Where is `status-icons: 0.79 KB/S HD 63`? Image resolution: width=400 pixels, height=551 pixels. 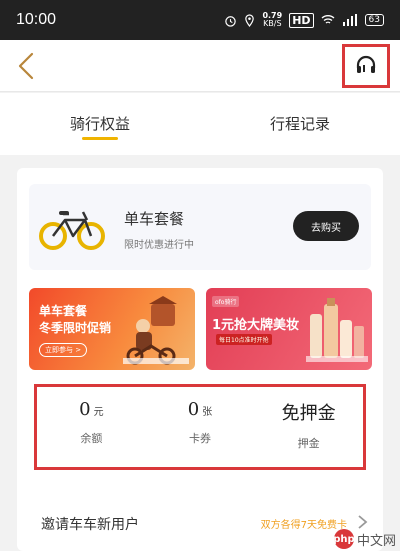
status-icons: 0.79 KB/S HD 63 is located at coordinates (304, 20).